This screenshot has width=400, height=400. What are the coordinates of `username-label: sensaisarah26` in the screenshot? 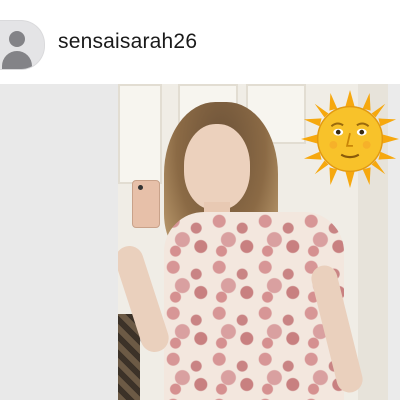 It's located at (127, 42).